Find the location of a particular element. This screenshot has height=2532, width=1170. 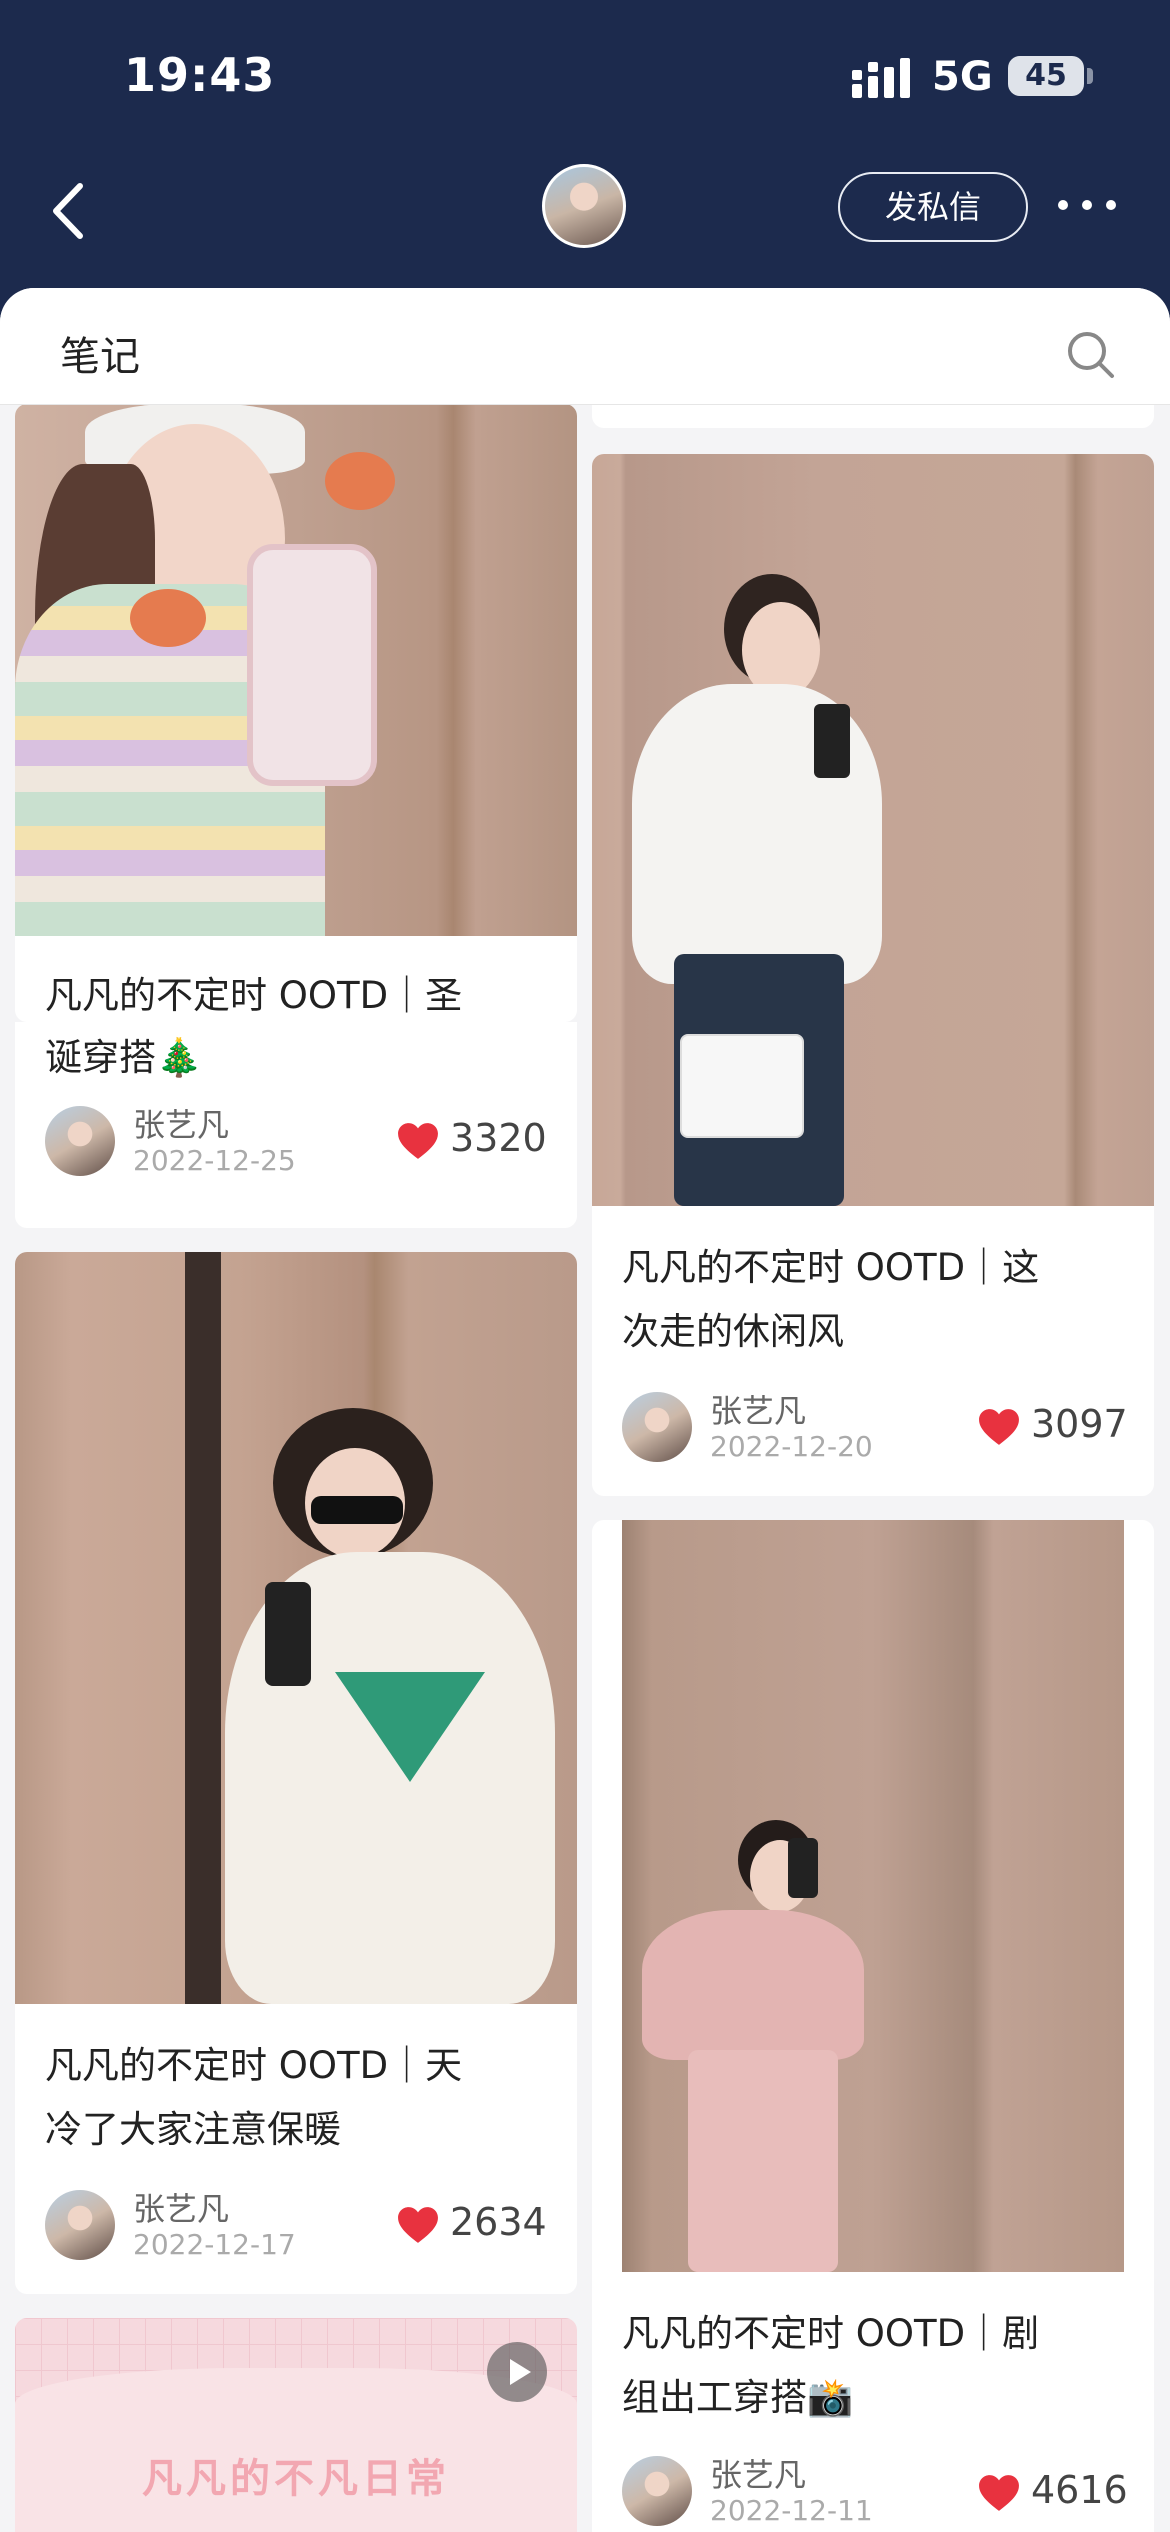

notes-title: 笔记 is located at coordinates (100, 357).